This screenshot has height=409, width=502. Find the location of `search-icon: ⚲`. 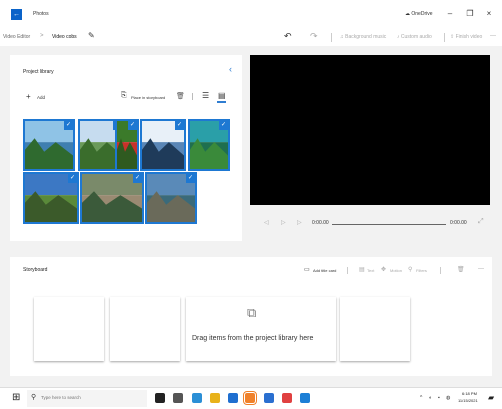

search-icon: ⚲ is located at coordinates (34, 397).